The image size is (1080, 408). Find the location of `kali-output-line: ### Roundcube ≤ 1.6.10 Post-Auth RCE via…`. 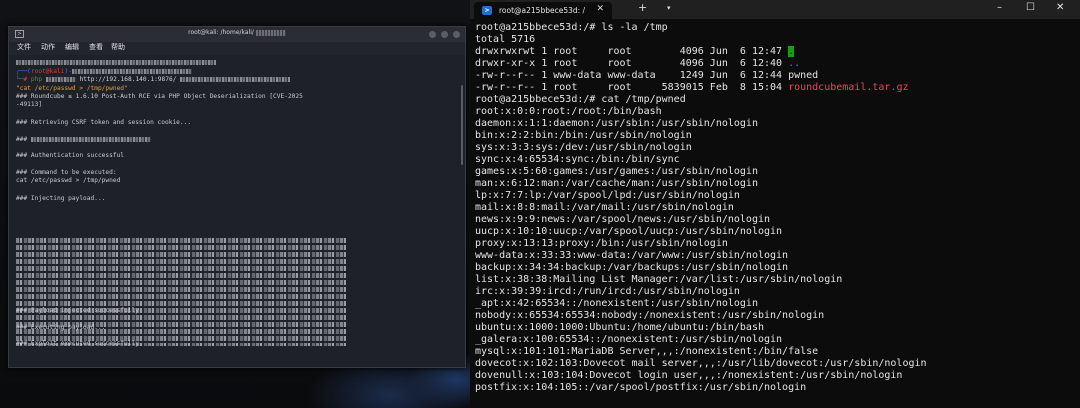

kali-output-line: ### Roundcube ≤ 1.6.10 Post-Auth RCE via… is located at coordinates (159, 96).